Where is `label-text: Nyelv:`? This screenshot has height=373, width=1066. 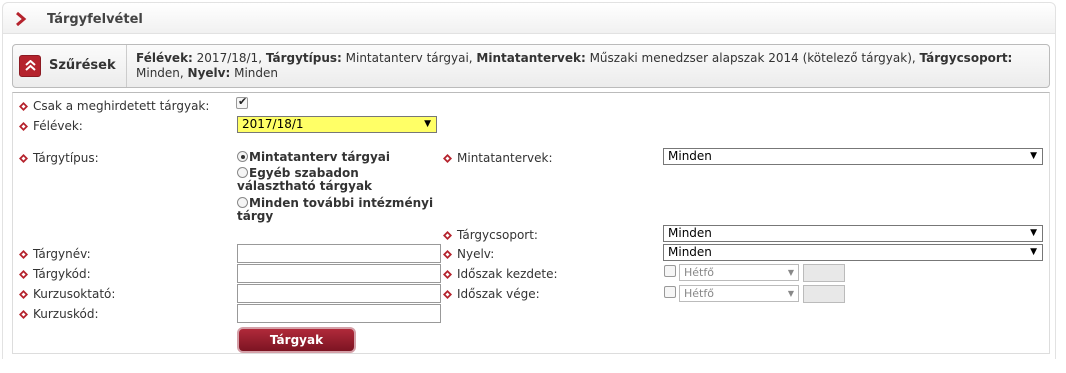
label-text: Nyelv: is located at coordinates (476, 254).